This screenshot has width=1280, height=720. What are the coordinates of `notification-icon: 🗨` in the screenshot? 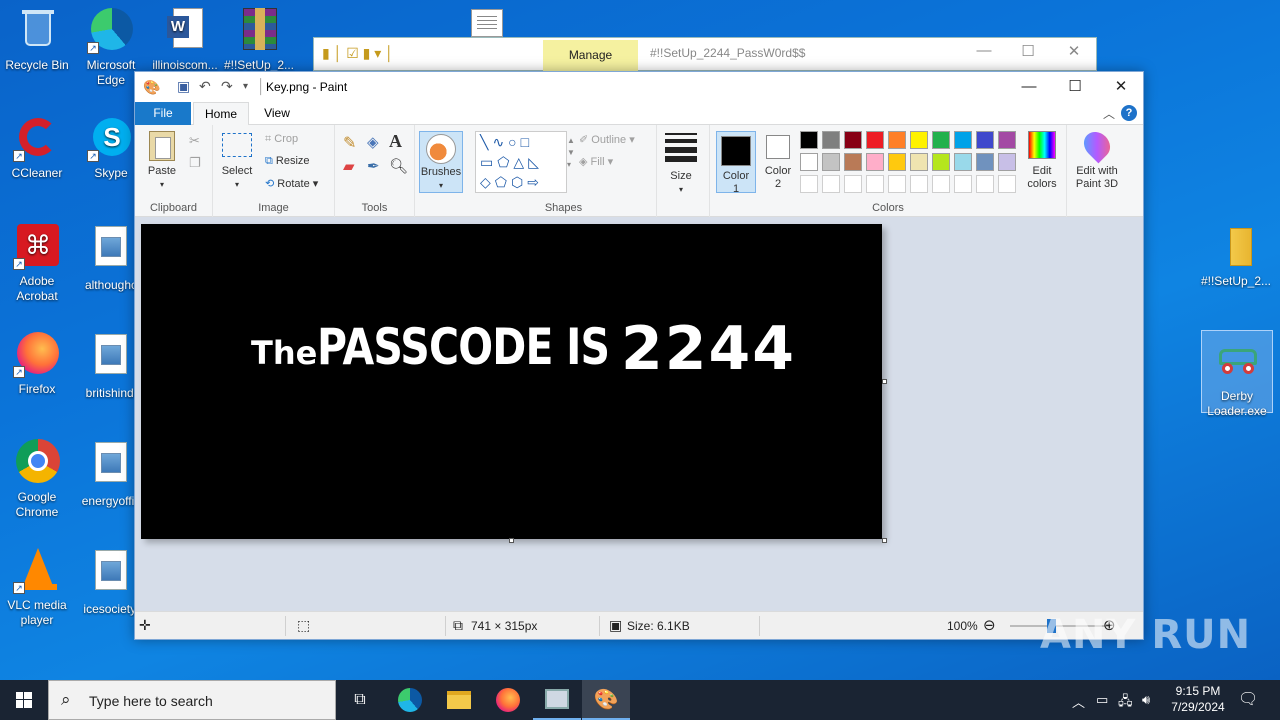 It's located at (1248, 699).